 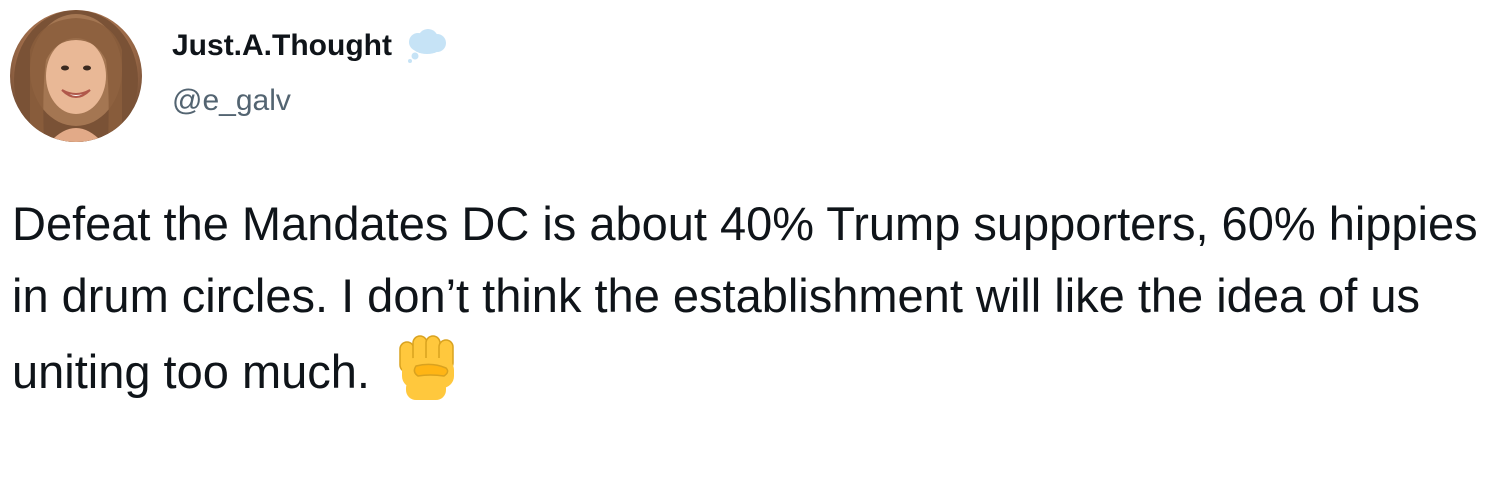 What do you see at coordinates (426, 46) in the screenshot?
I see `thought-balloon-icon` at bounding box center [426, 46].